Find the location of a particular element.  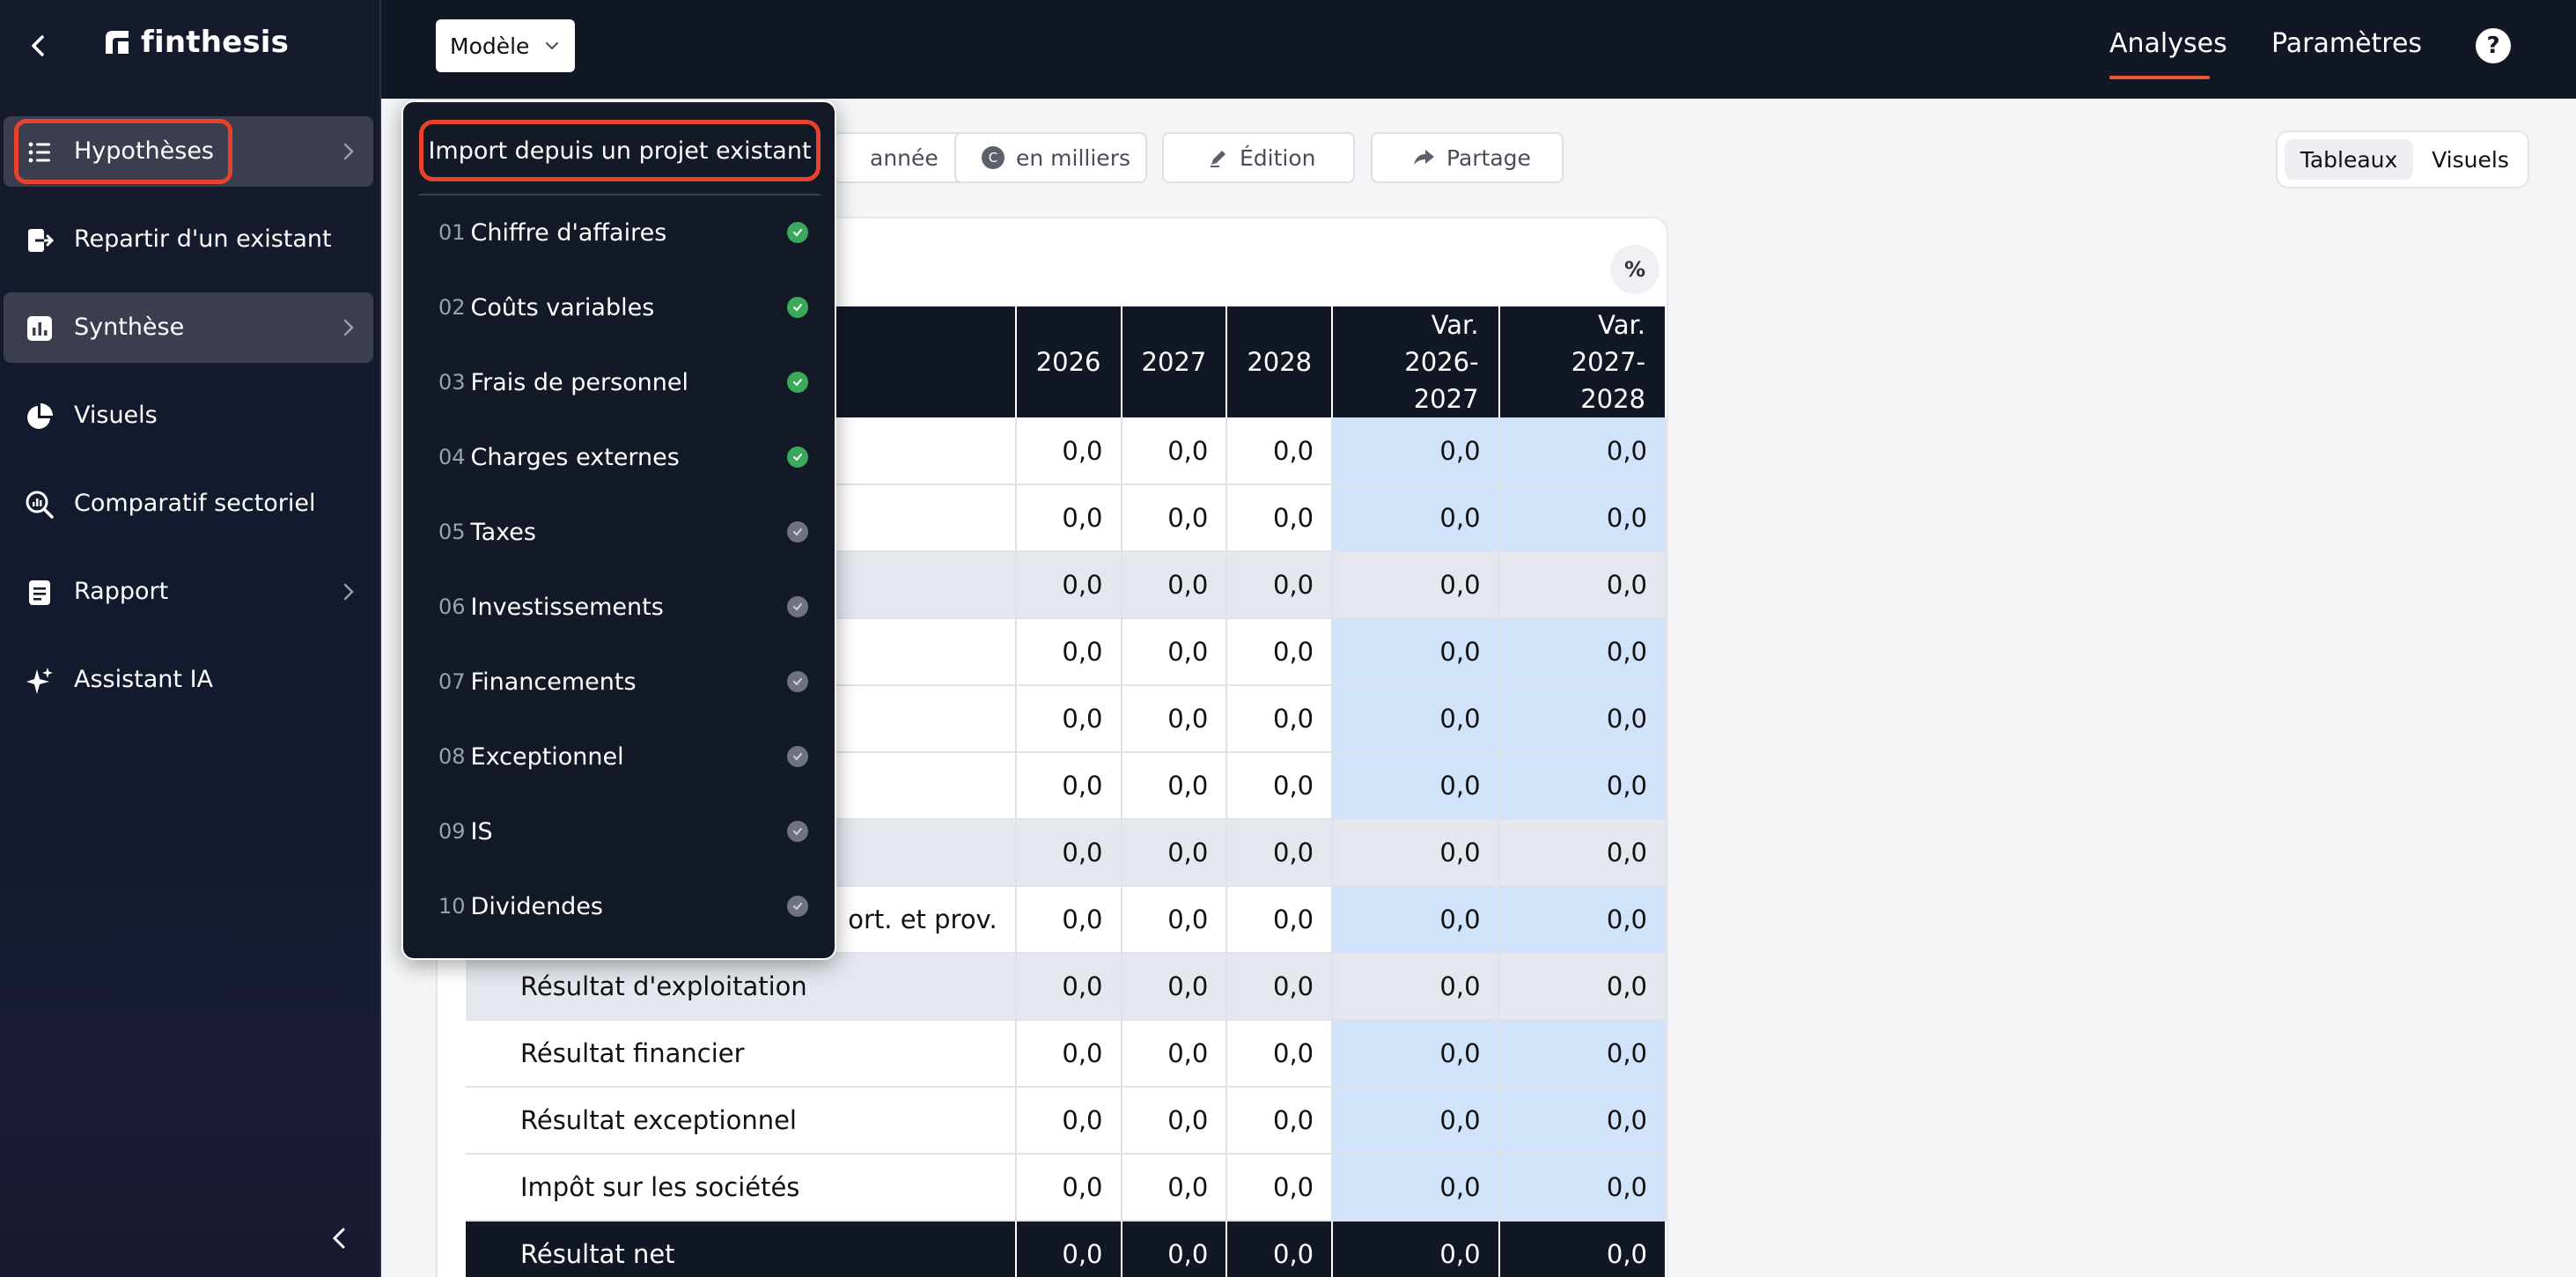

dropdown-item: 08 Exceptionnel is located at coordinates (623, 757).